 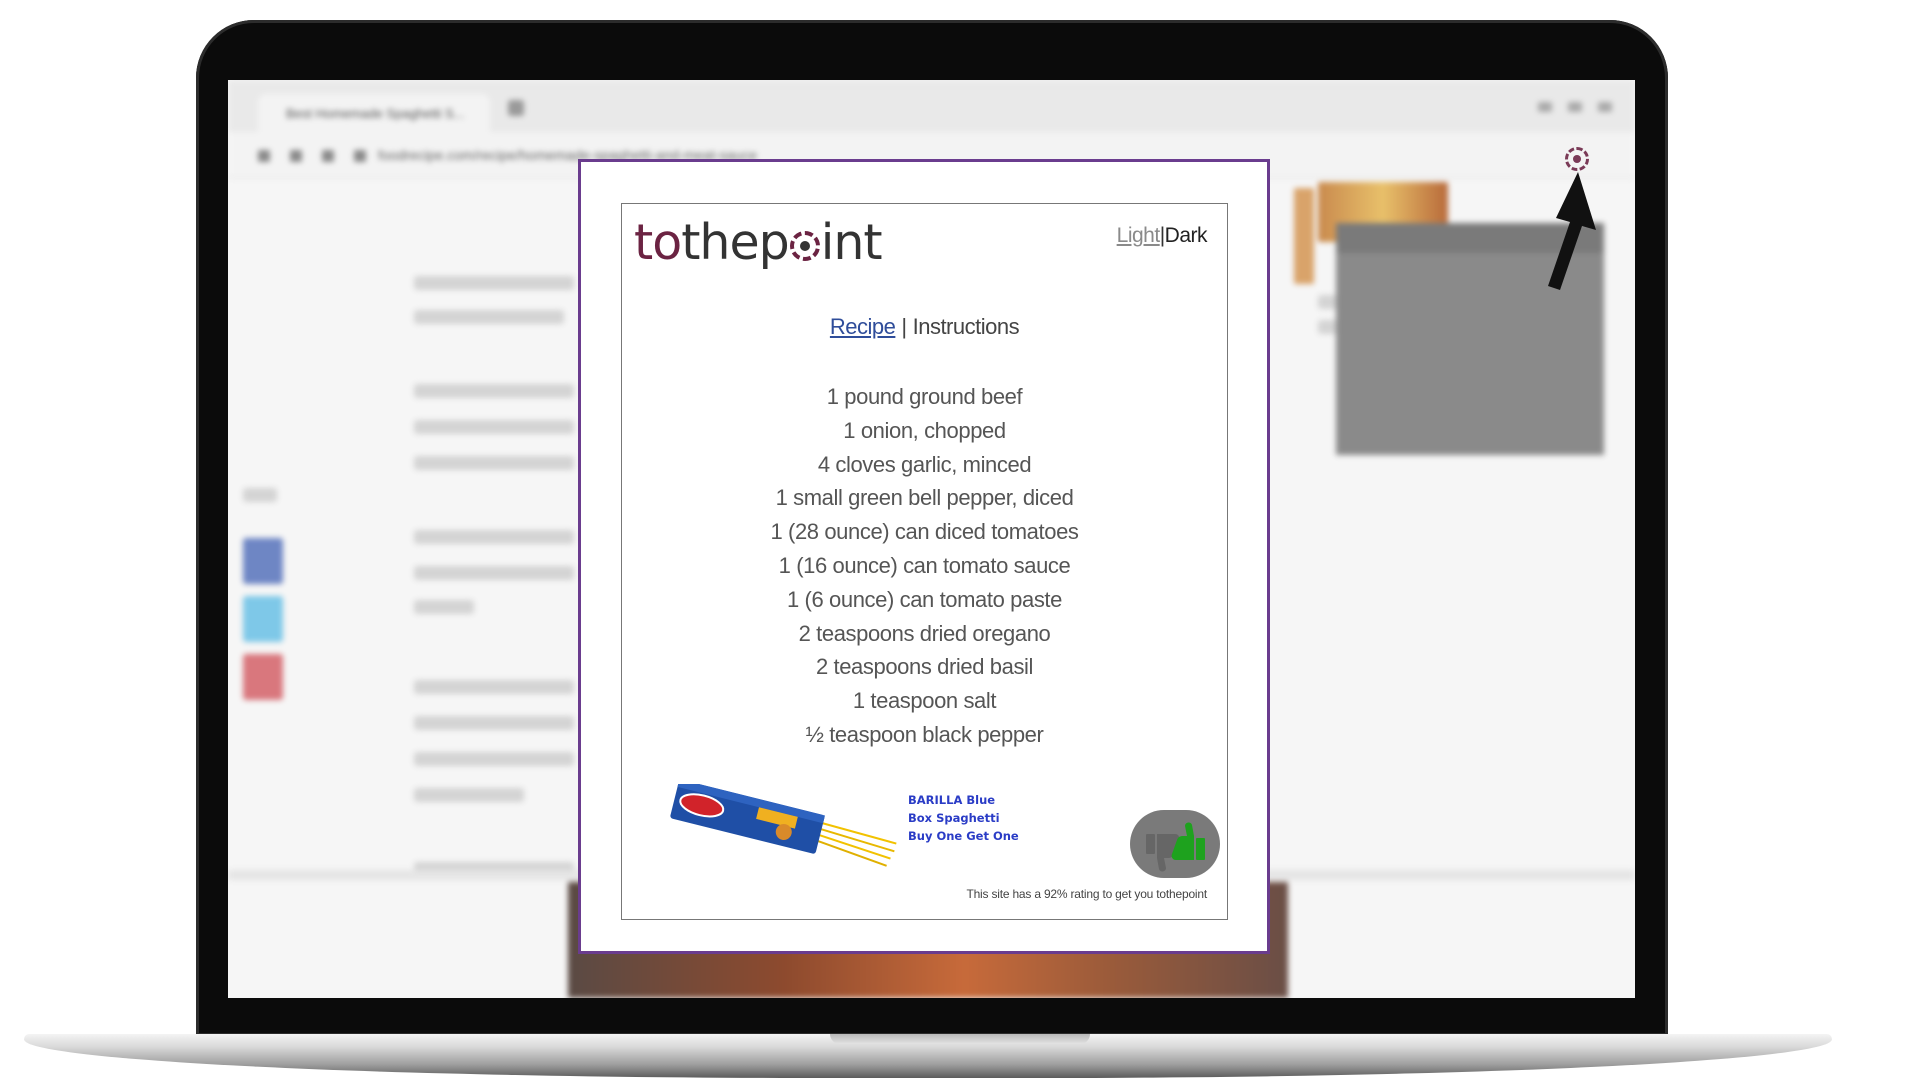 What do you see at coordinates (263, 677) in the screenshot?
I see `pinterest-share-icon` at bounding box center [263, 677].